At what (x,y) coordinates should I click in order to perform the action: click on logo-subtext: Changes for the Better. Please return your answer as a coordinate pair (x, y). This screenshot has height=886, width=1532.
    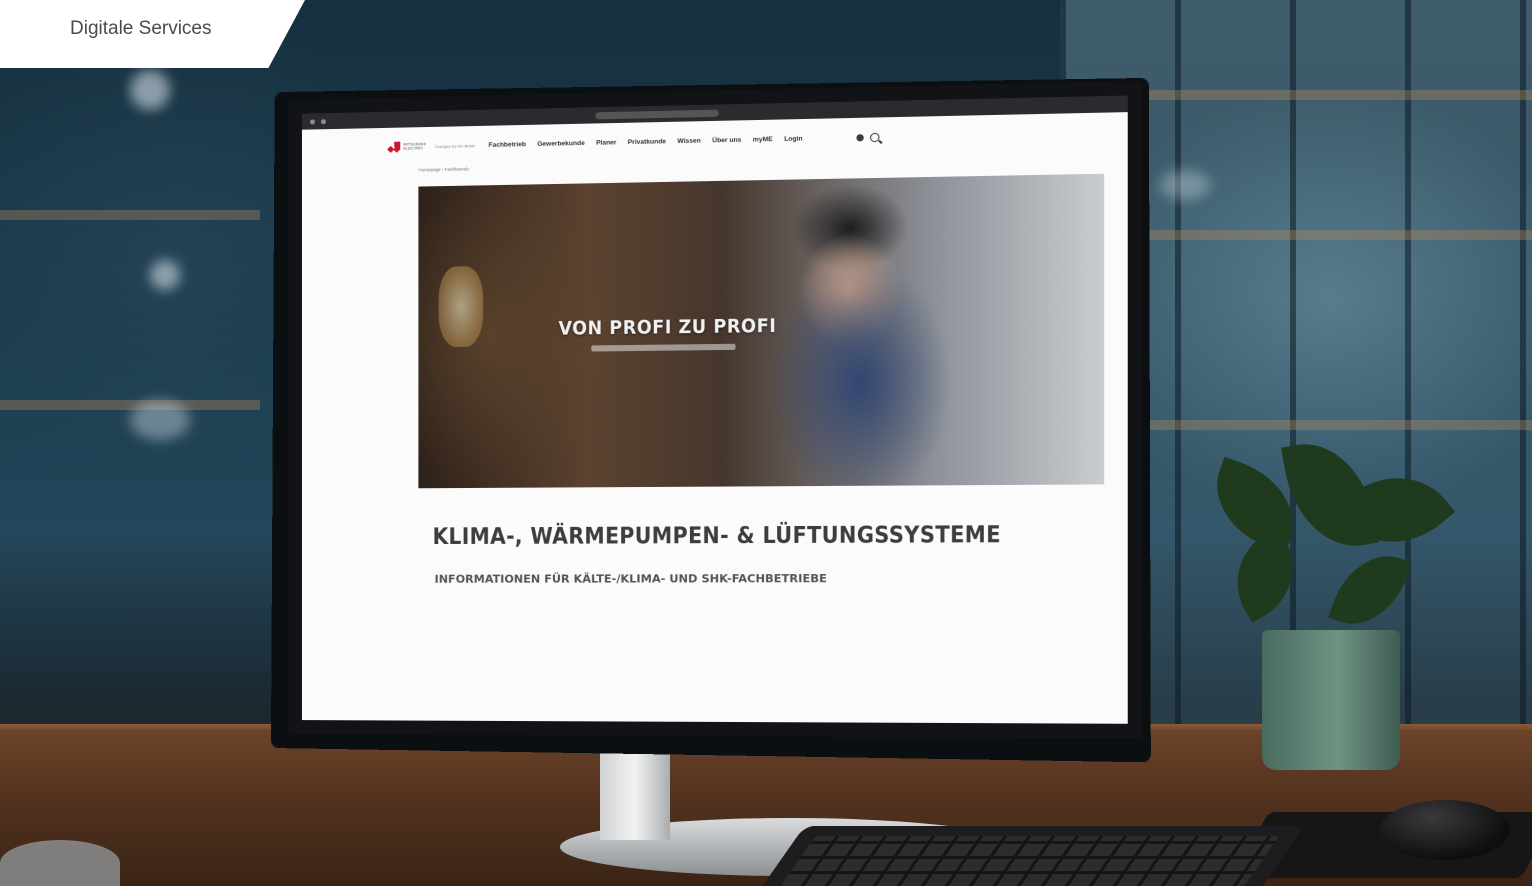
    Looking at the image, I should click on (455, 145).